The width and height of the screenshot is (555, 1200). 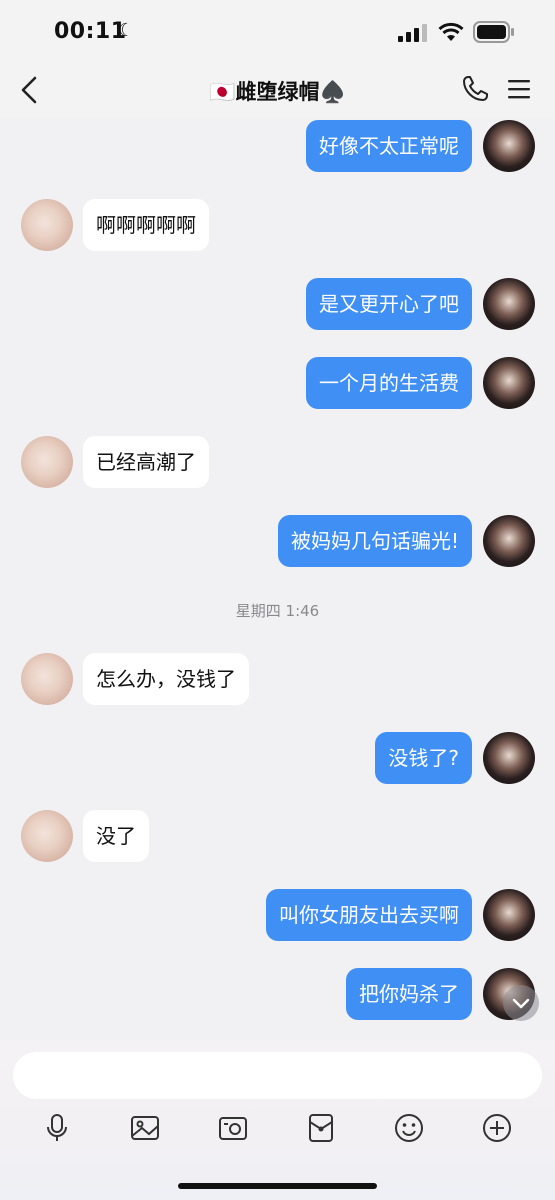 What do you see at coordinates (409, 1128) in the screenshot?
I see `emoji-icon` at bounding box center [409, 1128].